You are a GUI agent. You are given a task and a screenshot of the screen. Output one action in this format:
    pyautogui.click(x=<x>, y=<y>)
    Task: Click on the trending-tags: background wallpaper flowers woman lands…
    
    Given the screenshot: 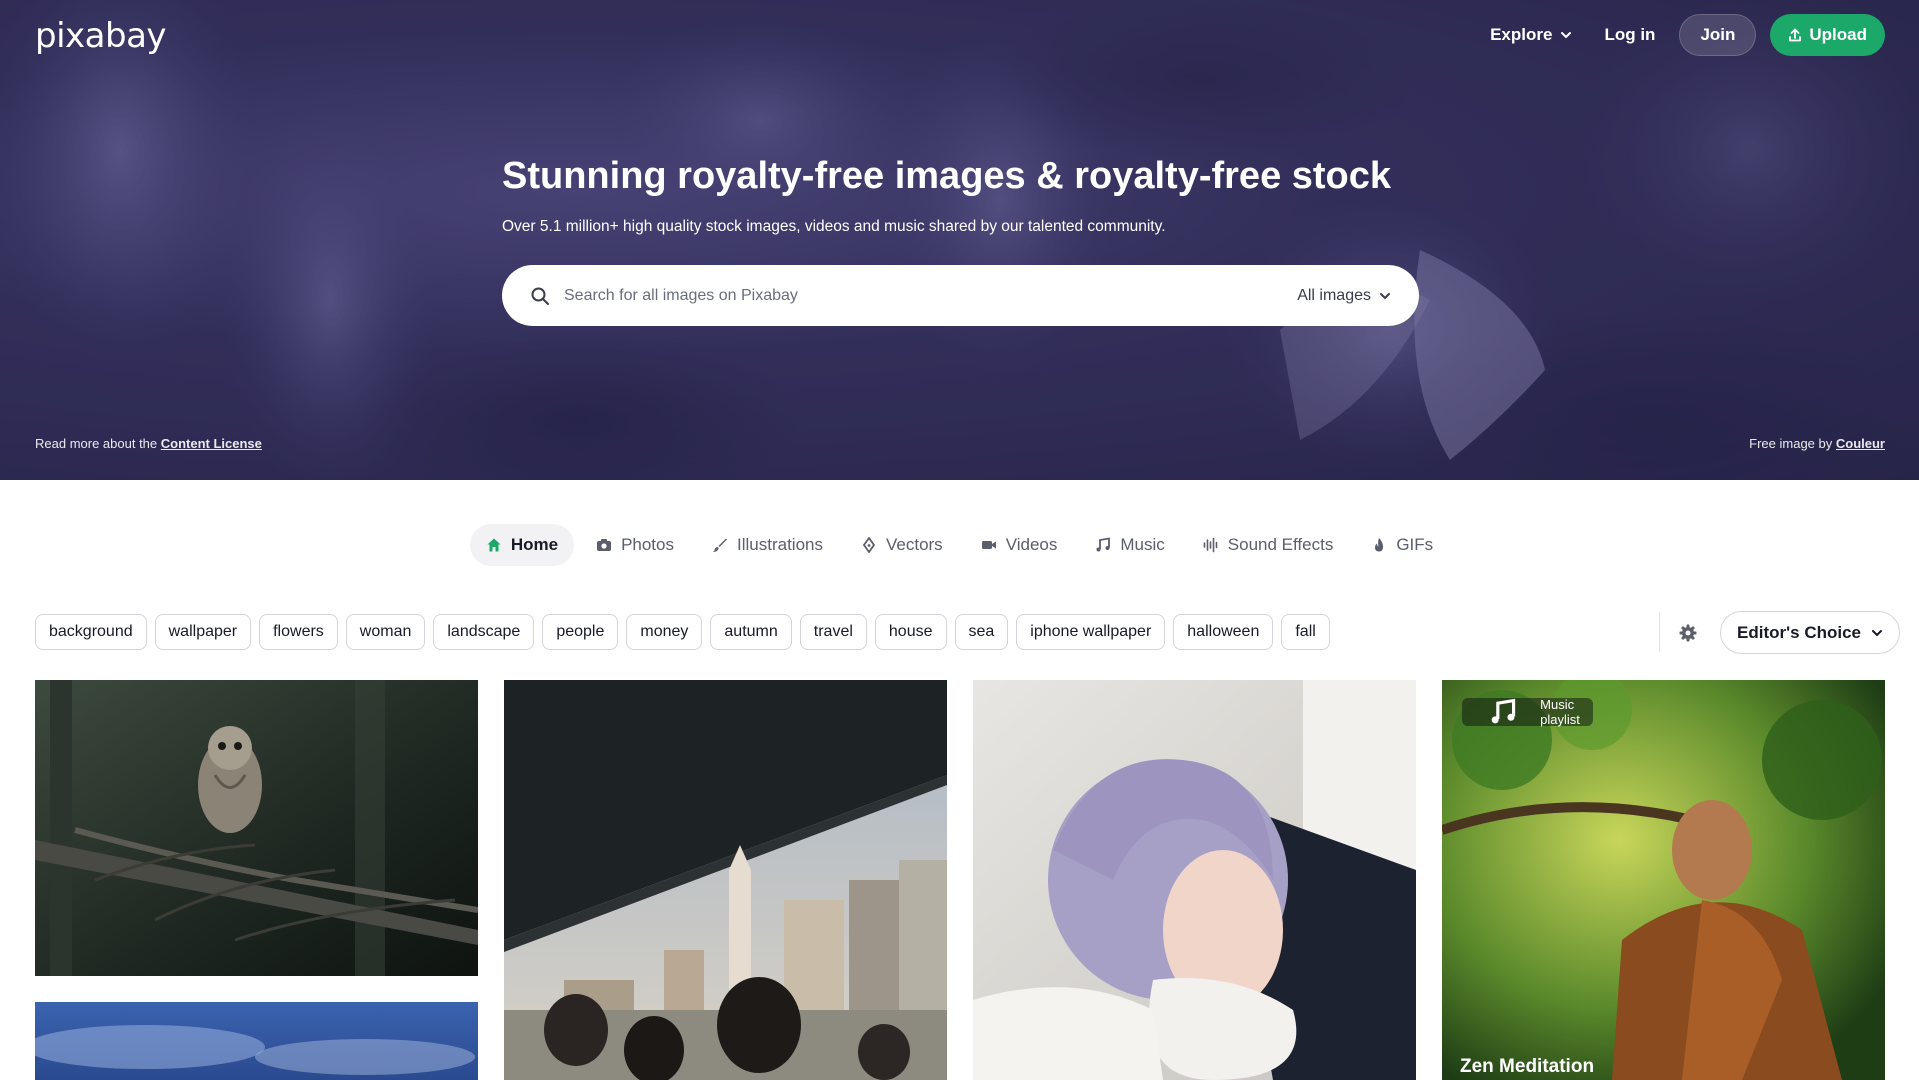 What is the action you would take?
    pyautogui.click(x=682, y=632)
    